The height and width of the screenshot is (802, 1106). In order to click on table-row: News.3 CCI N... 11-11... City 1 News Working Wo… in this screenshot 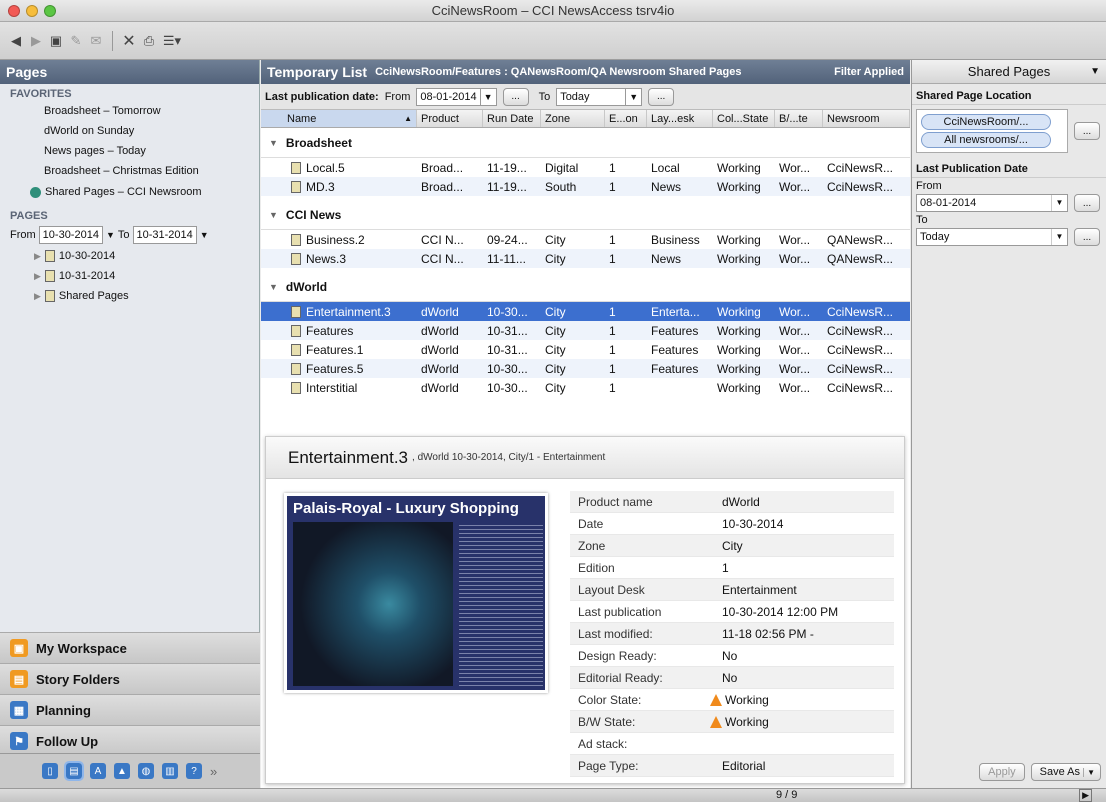, I will do `click(585, 258)`.